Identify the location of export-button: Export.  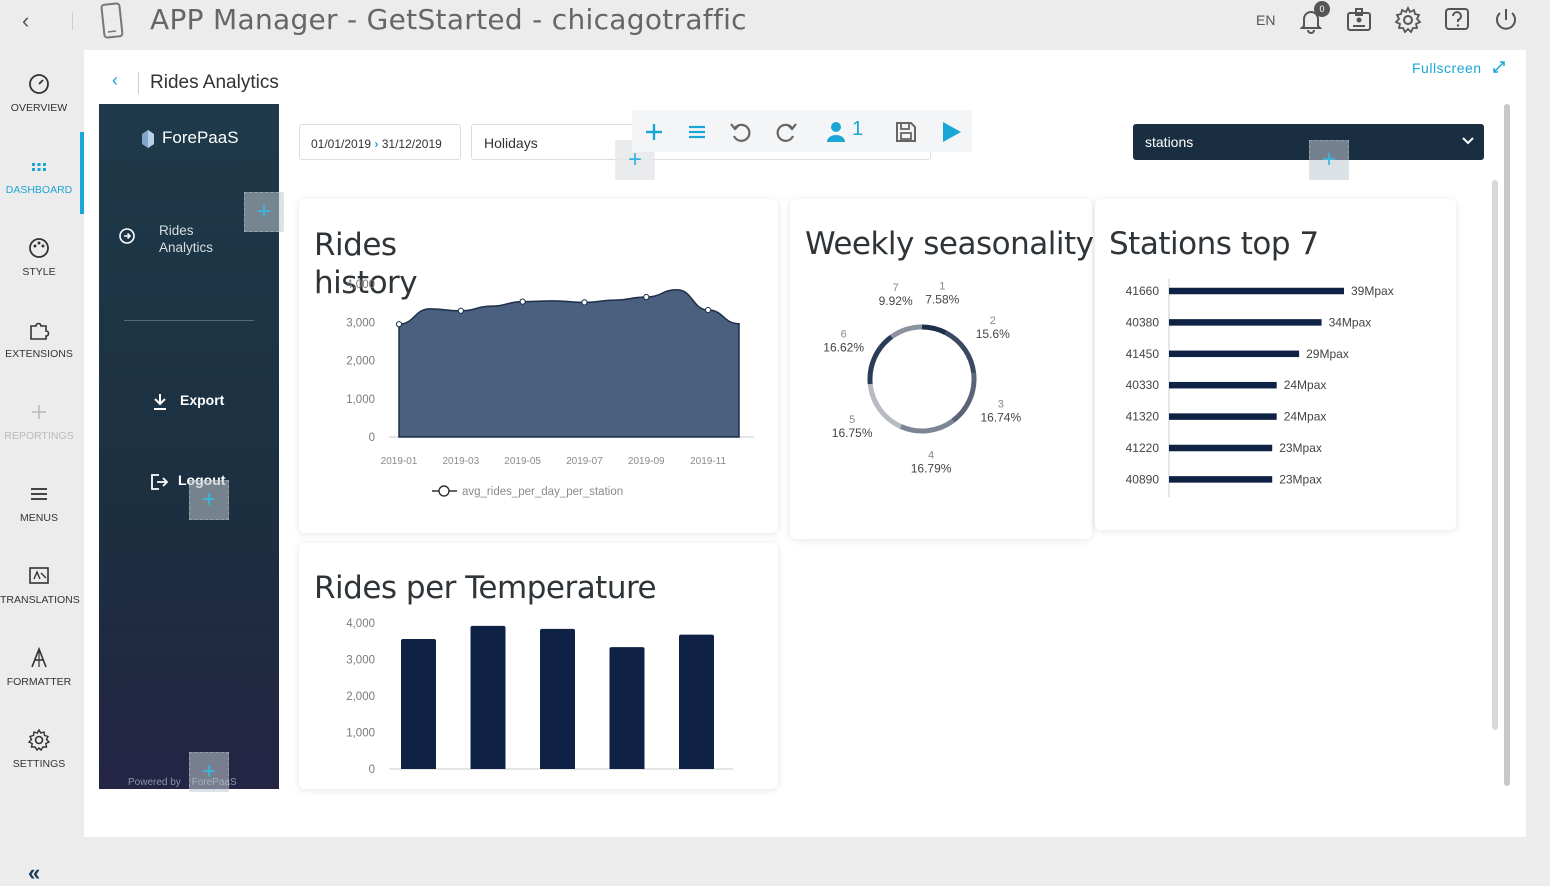
(202, 400).